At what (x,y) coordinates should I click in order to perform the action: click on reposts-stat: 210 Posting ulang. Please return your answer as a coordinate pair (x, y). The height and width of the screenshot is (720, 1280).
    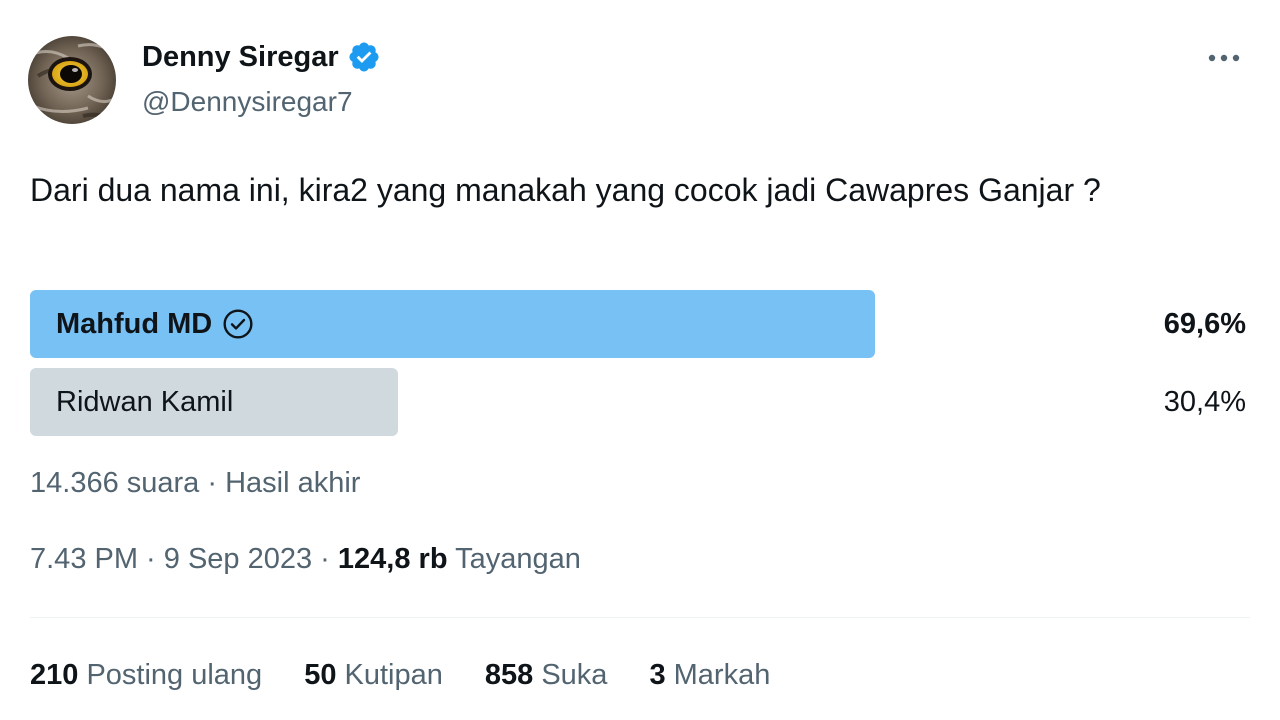
    Looking at the image, I should click on (146, 675).